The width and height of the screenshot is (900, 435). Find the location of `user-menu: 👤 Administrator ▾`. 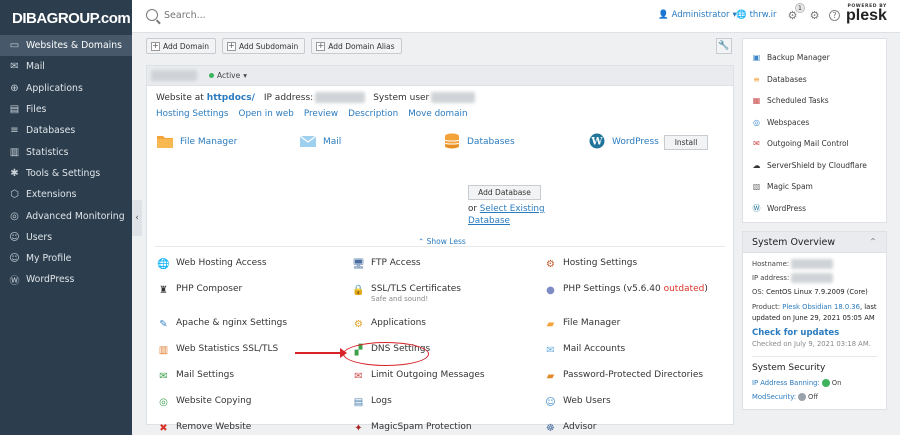

user-menu: 👤 Administrator ▾ is located at coordinates (697, 15).